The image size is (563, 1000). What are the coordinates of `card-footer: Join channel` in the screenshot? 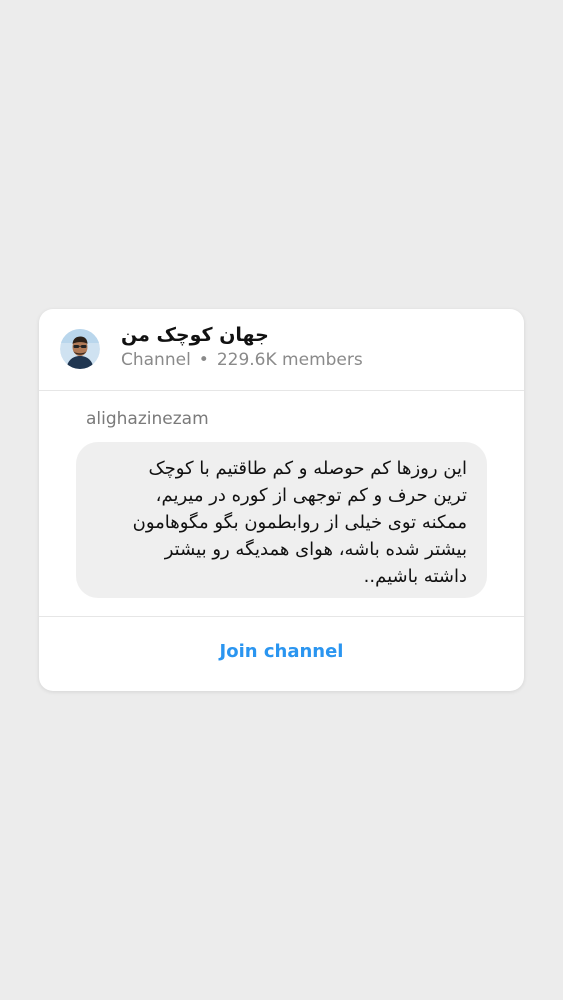 It's located at (281, 653).